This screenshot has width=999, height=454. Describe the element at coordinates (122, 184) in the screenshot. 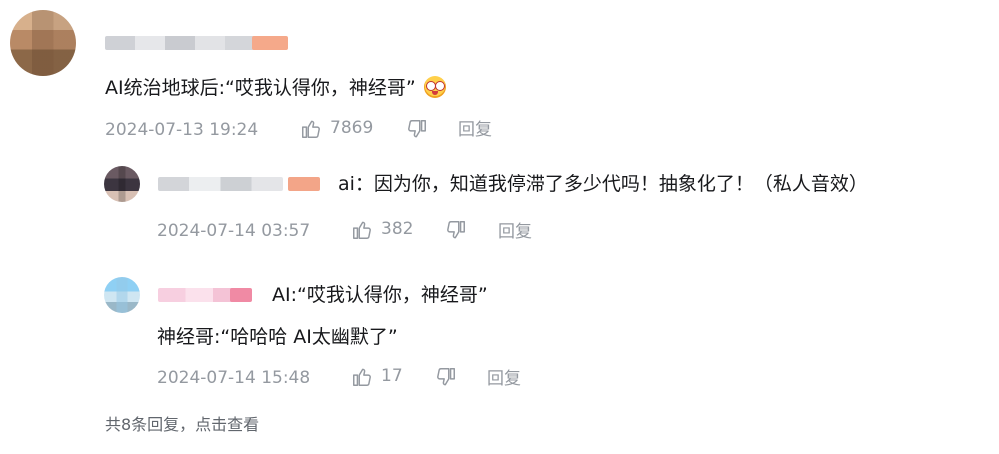

I see `reply1-avatar` at that location.